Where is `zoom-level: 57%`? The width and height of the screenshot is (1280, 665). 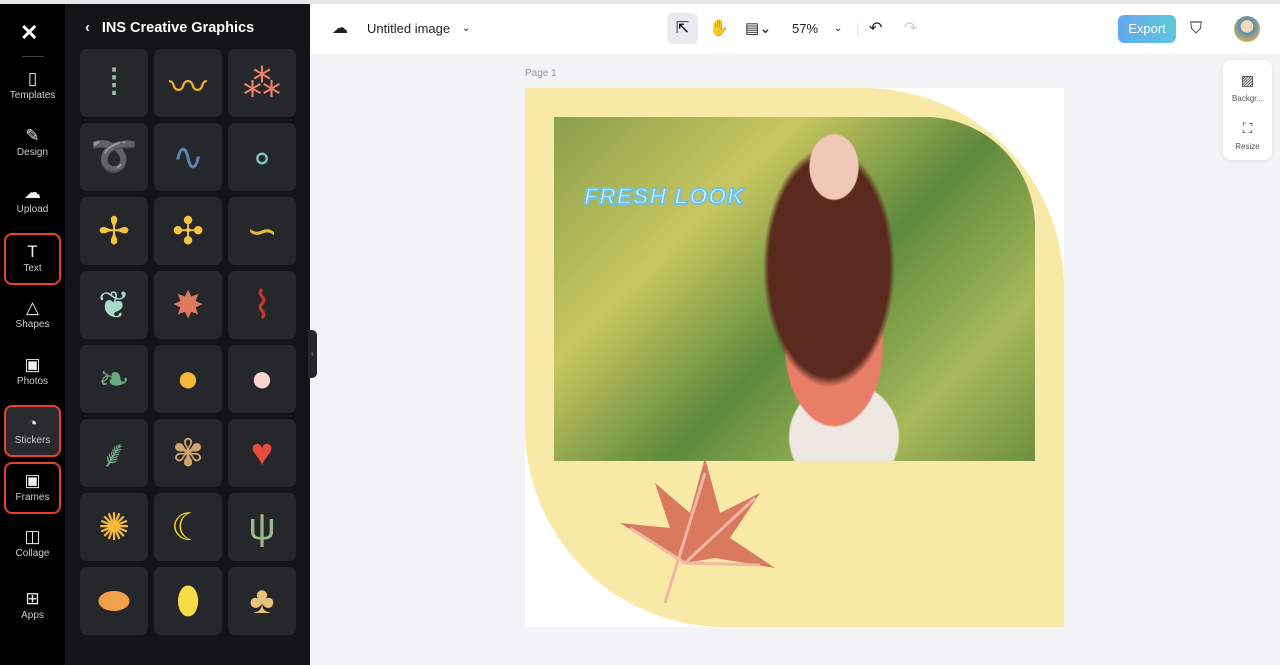 zoom-level: 57% is located at coordinates (805, 29).